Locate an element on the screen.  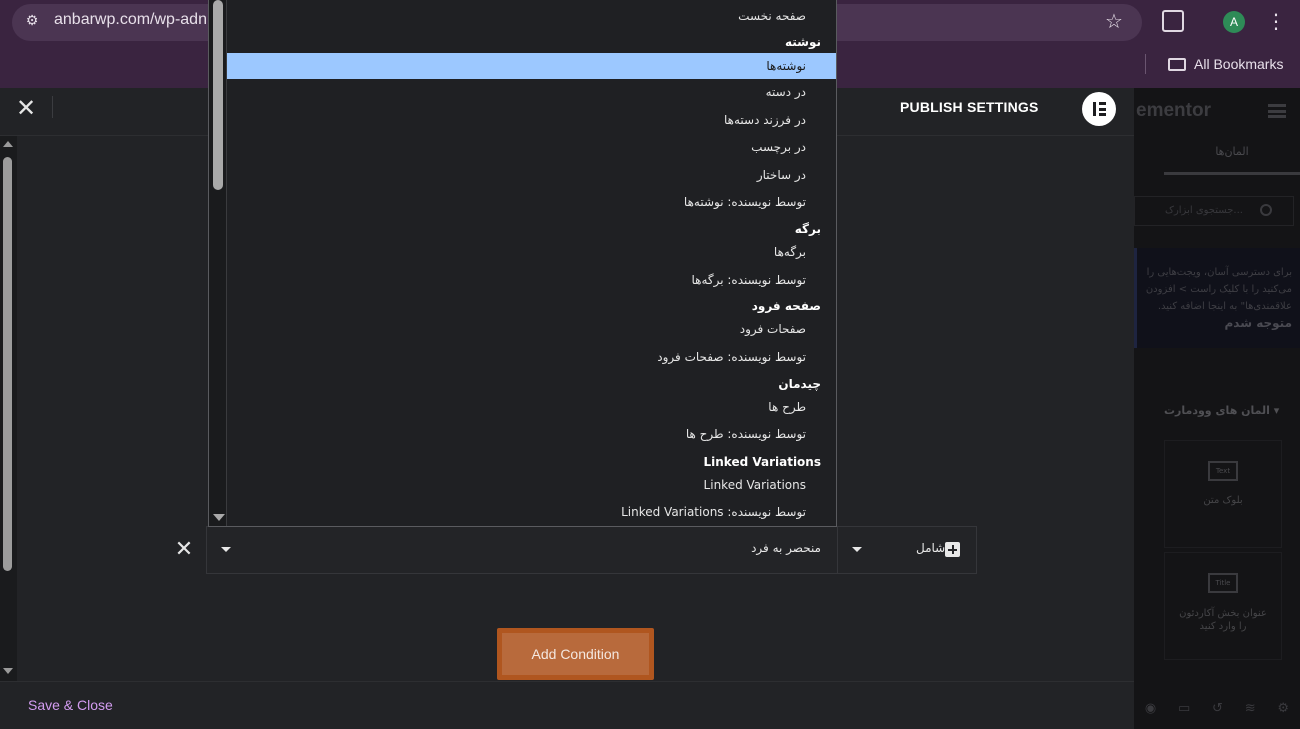
search-icon is located at coordinates (1266, 210).